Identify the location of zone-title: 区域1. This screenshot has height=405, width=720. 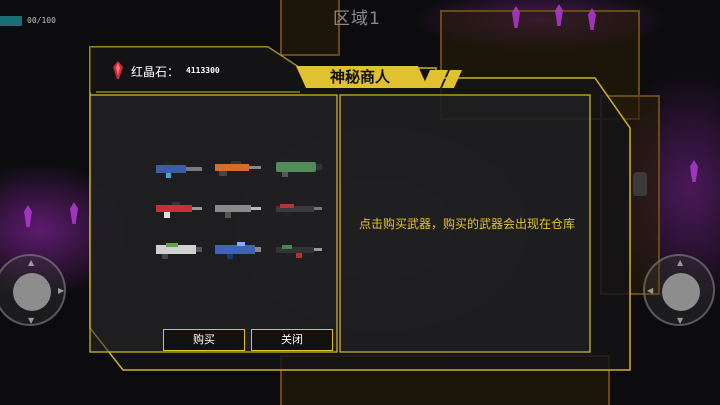
(357, 19).